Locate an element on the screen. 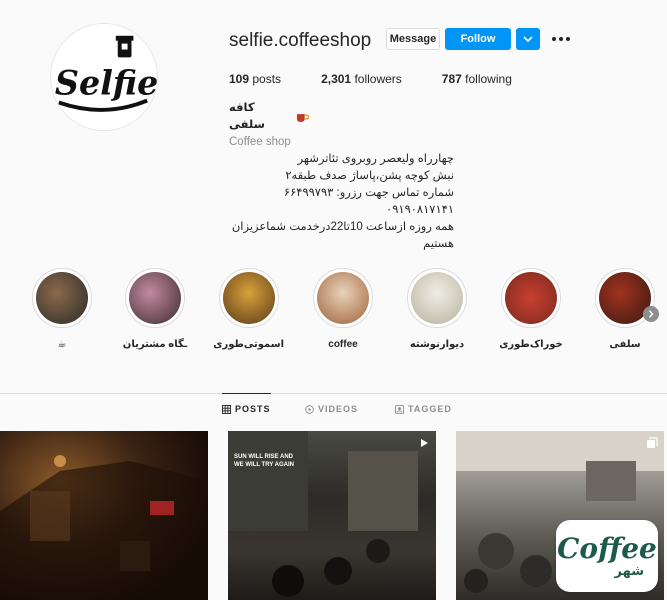 The height and width of the screenshot is (600, 667). video-icon is located at coordinates (309, 409).